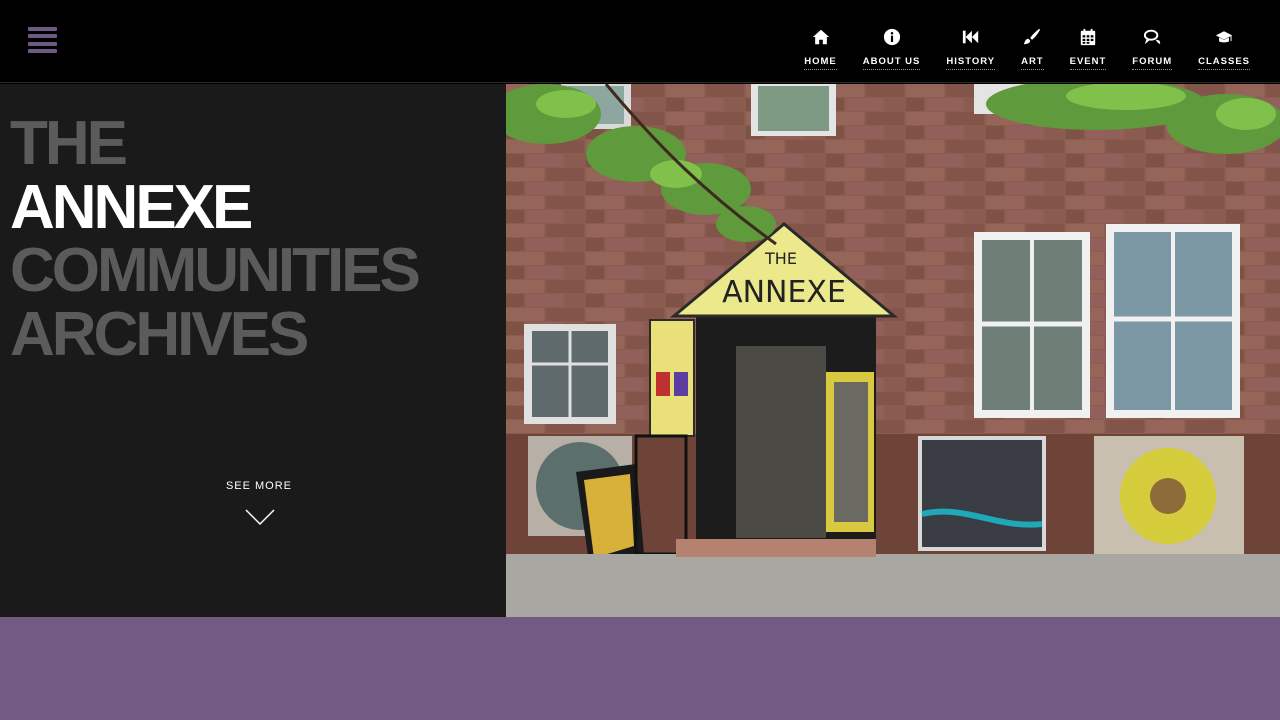 Image resolution: width=1280 pixels, height=720 pixels. I want to click on info-icon, so click(892, 37).